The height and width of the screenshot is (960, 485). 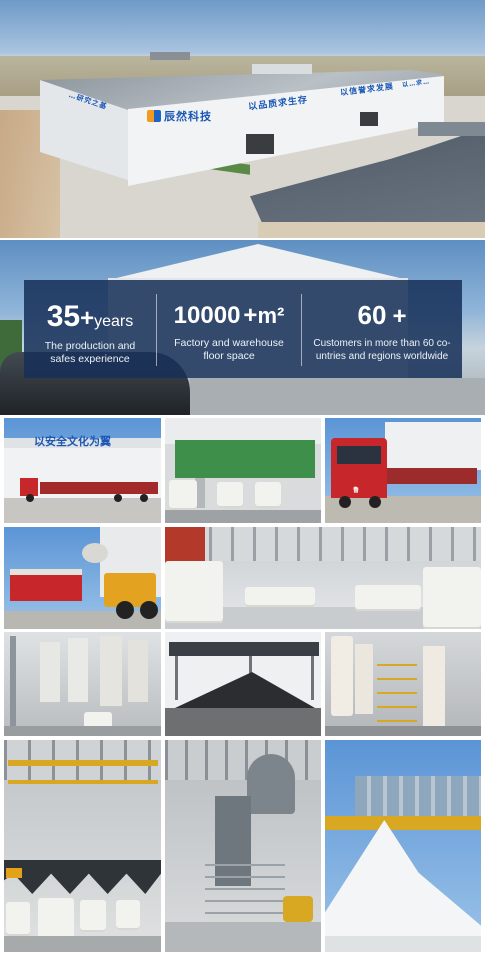 I want to click on stat-floor-unit: m², so click(x=271, y=315).